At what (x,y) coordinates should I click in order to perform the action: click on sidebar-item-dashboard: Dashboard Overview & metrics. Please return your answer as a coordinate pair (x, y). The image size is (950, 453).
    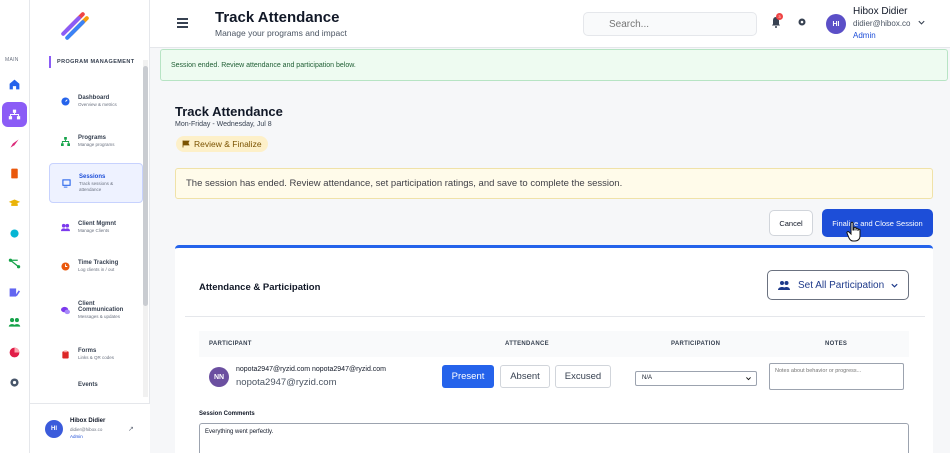
    Looking at the image, I should click on (96, 101).